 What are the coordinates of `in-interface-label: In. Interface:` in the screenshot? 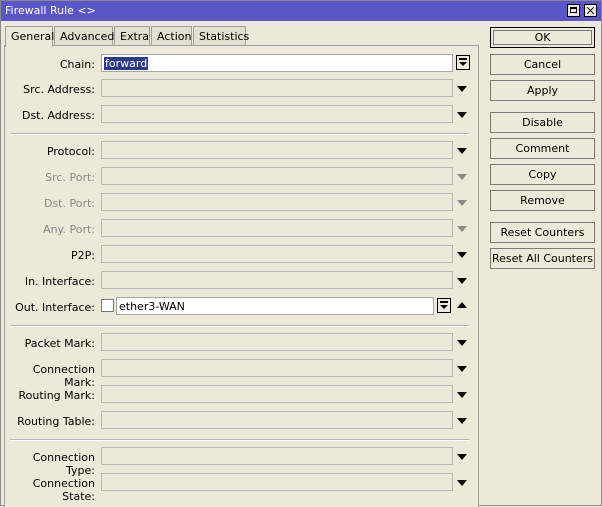 It's located at (59, 281).